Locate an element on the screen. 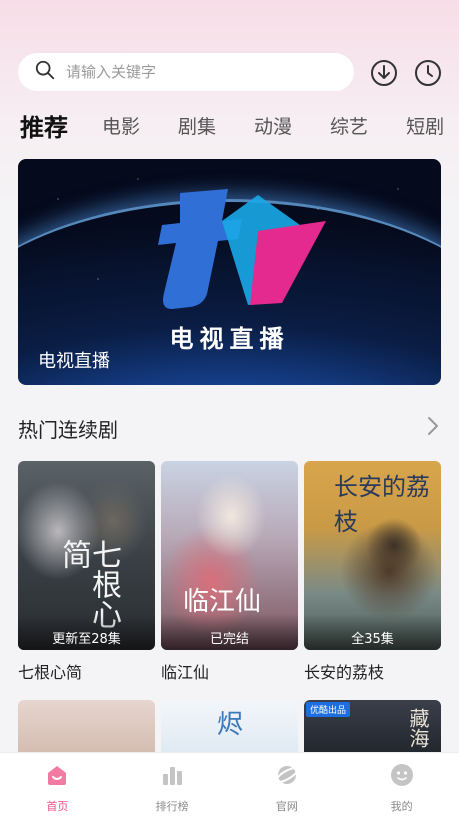 This screenshot has width=459, height=816. episode-badge: 更新至28集 is located at coordinates (86, 632).